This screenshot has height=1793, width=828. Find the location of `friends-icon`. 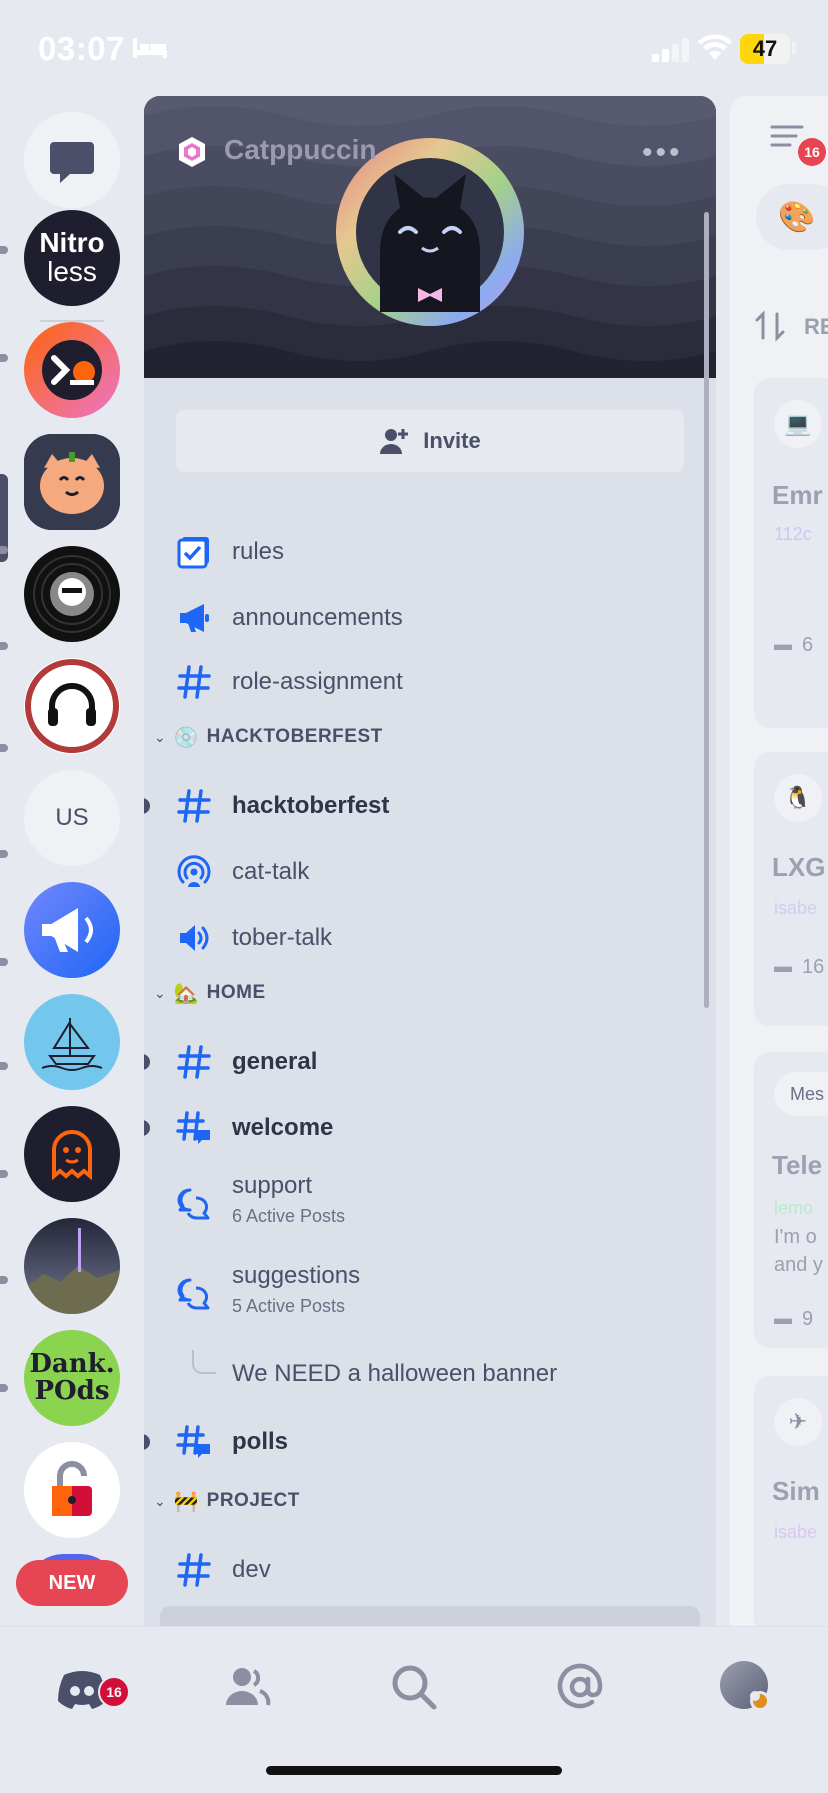

friends-icon is located at coordinates (246, 1687).